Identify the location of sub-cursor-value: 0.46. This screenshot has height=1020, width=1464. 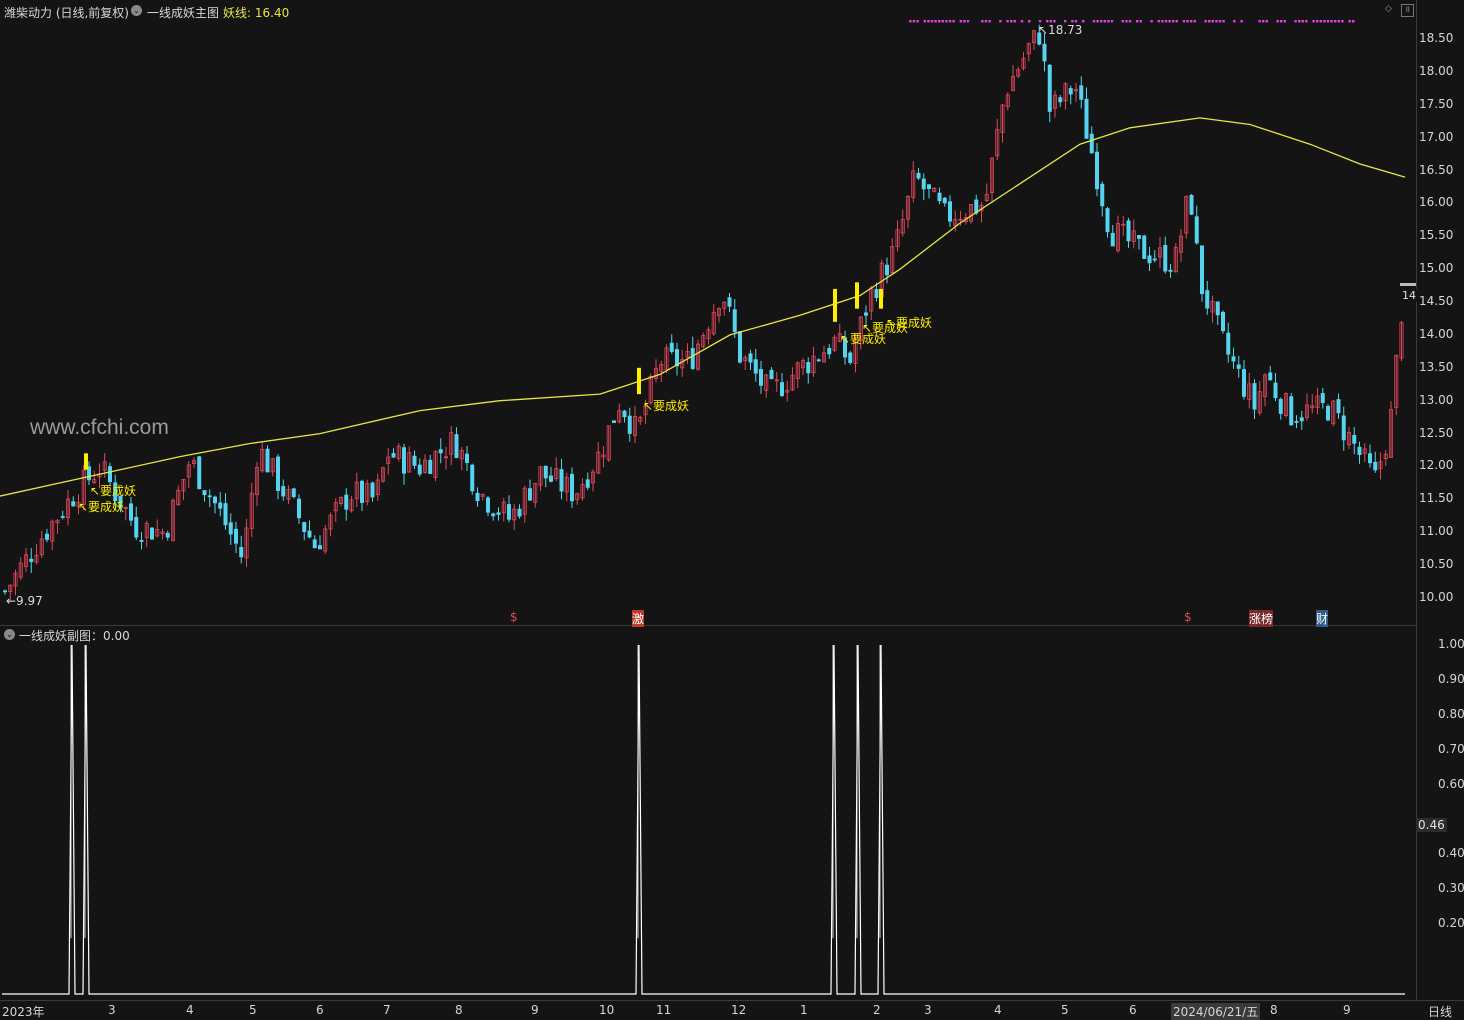
(1431, 825).